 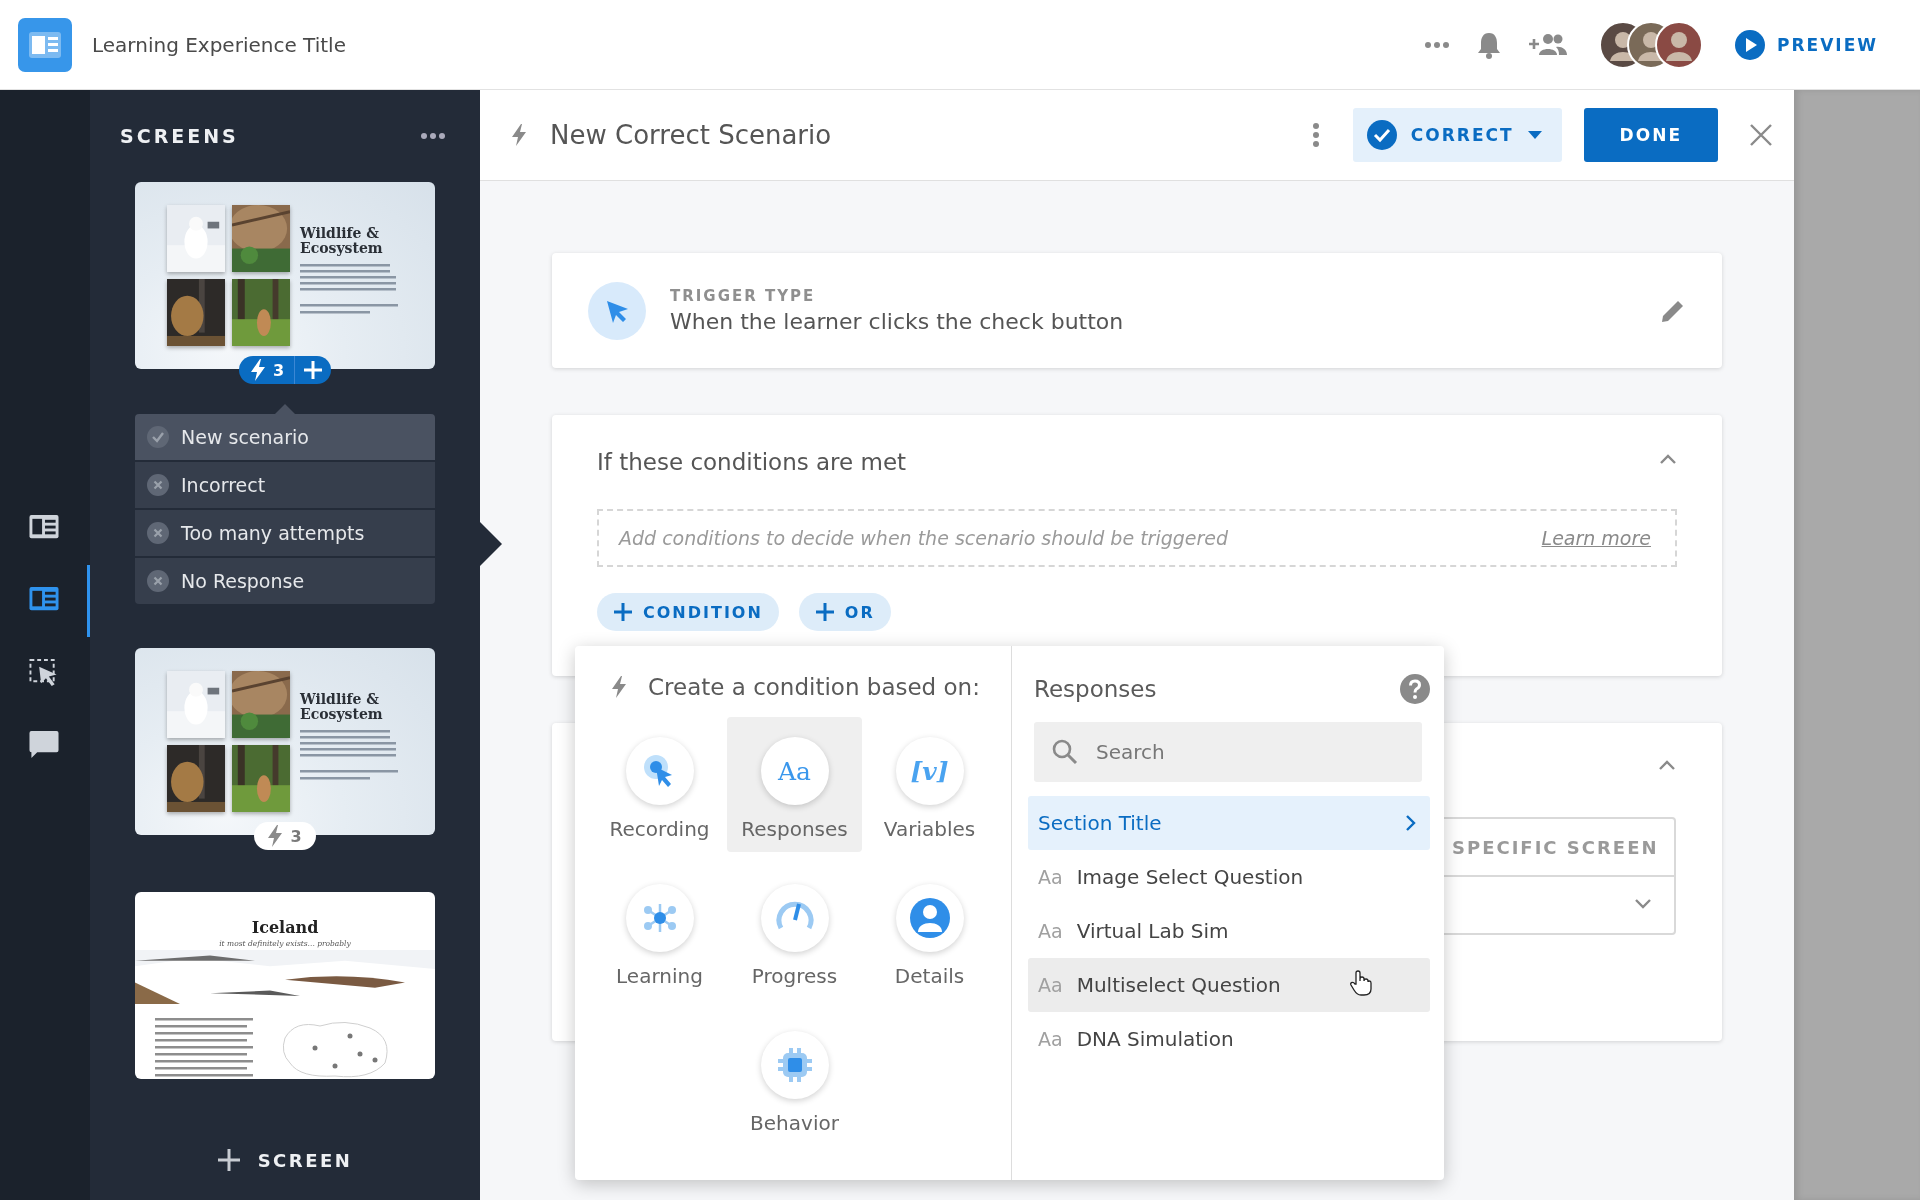 I want to click on category-tile: Recording, so click(x=659, y=784).